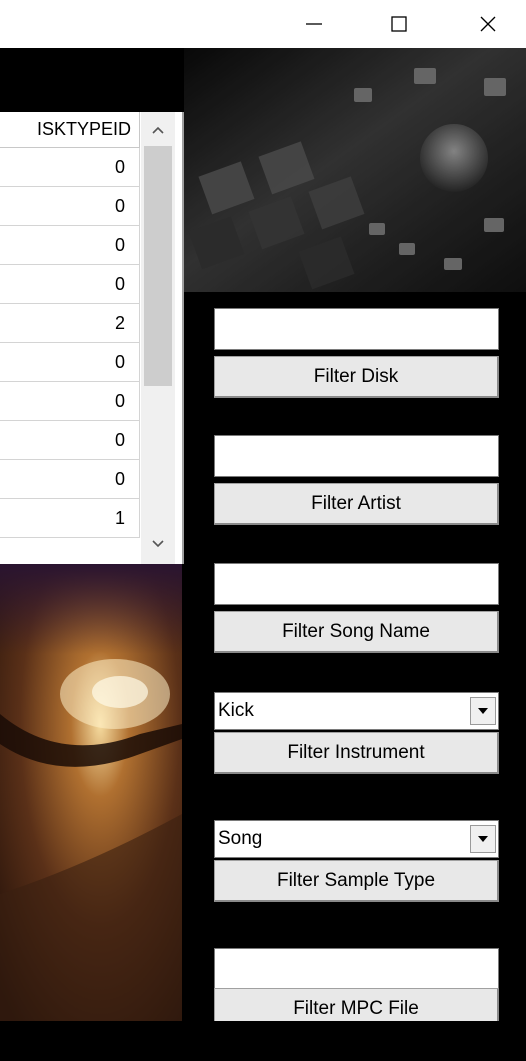 The width and height of the screenshot is (526, 1061). I want to click on table-row: 2, so click(70, 323).